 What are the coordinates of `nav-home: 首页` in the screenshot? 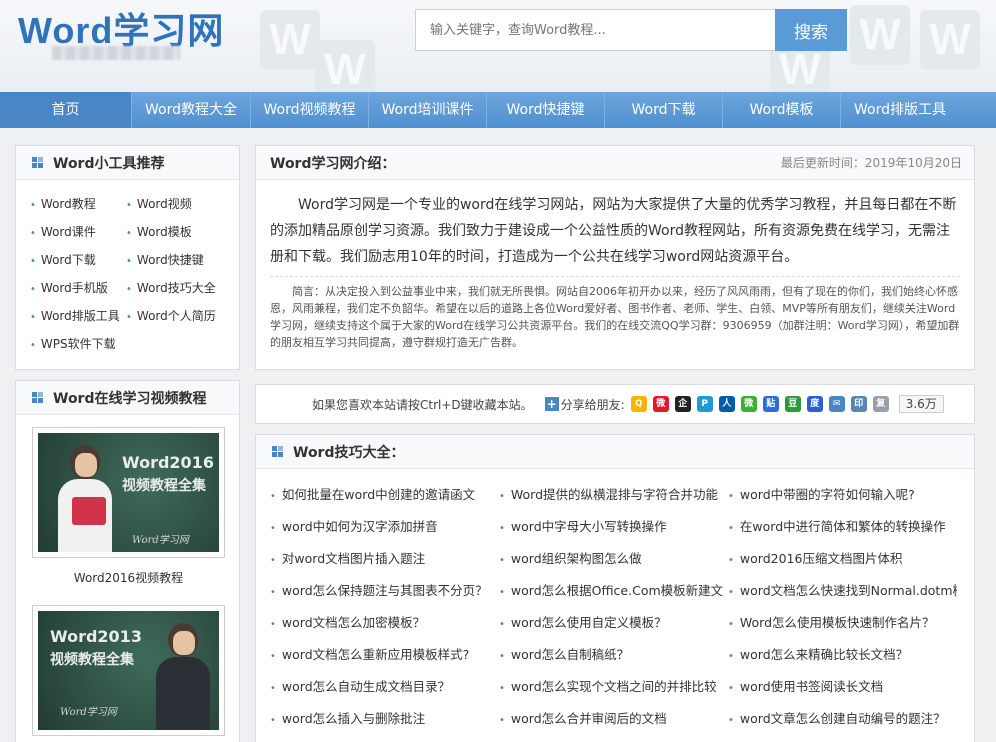 It's located at (66, 110).